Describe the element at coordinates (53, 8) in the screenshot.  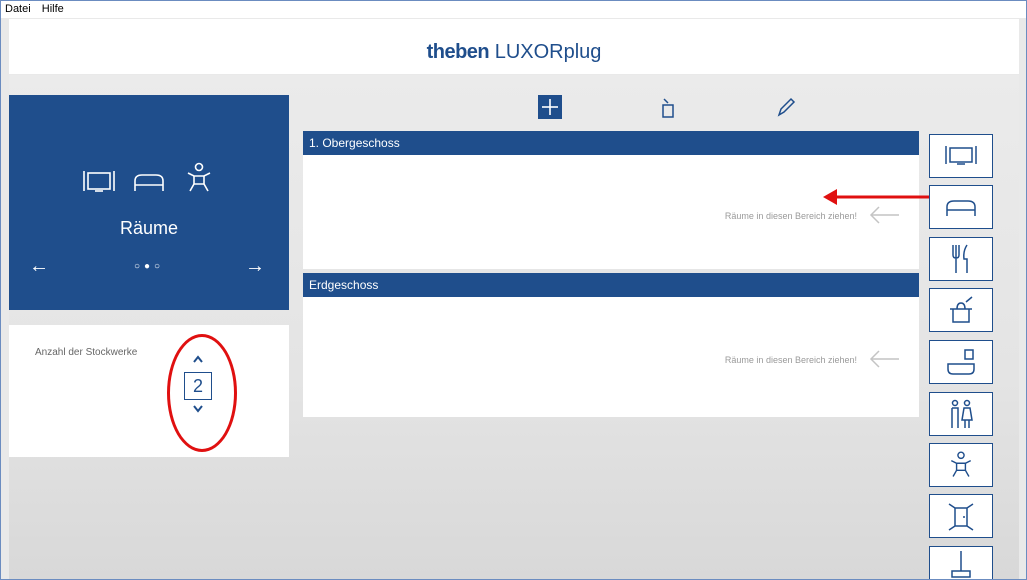
I see `menu-help: Hilfe` at that location.